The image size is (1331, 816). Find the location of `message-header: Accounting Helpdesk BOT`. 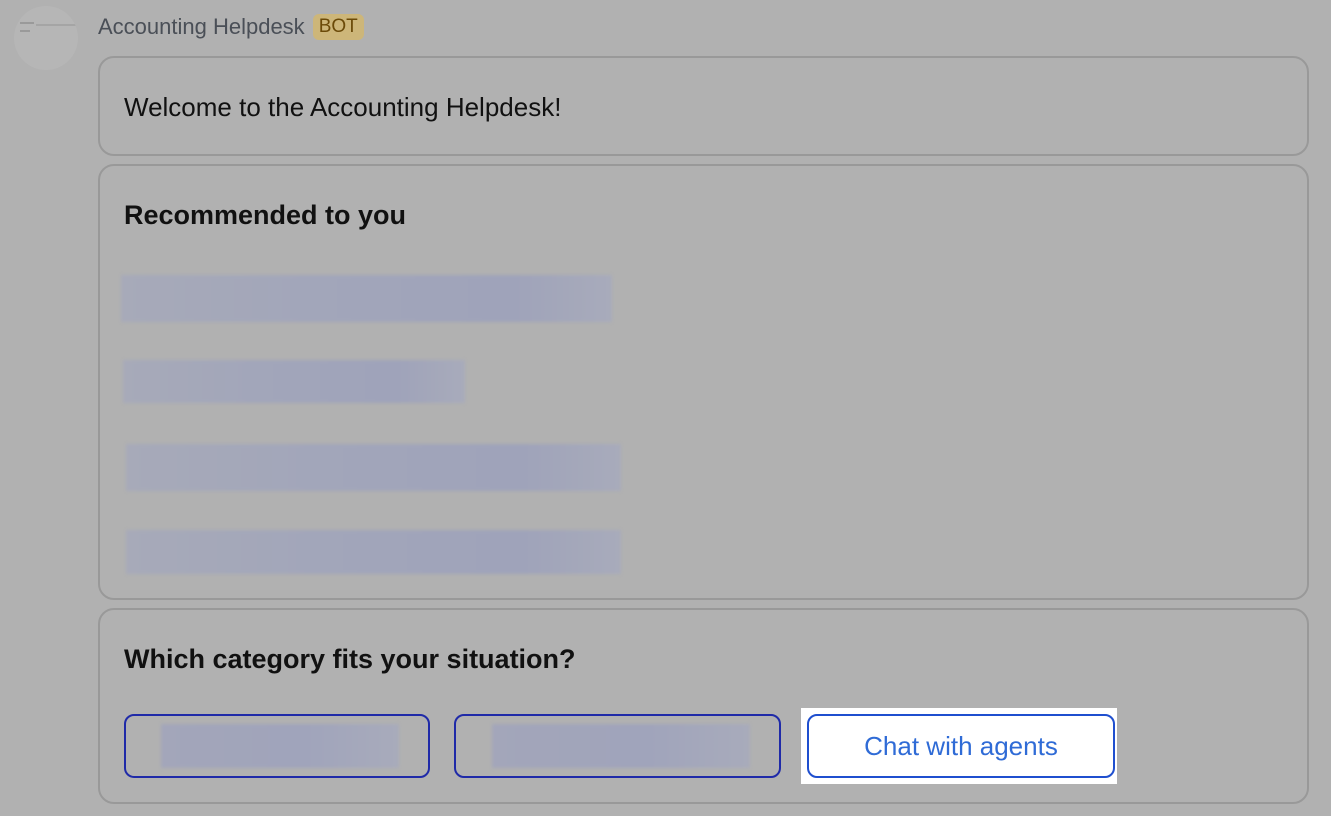

message-header: Accounting Helpdesk BOT is located at coordinates (231, 27).